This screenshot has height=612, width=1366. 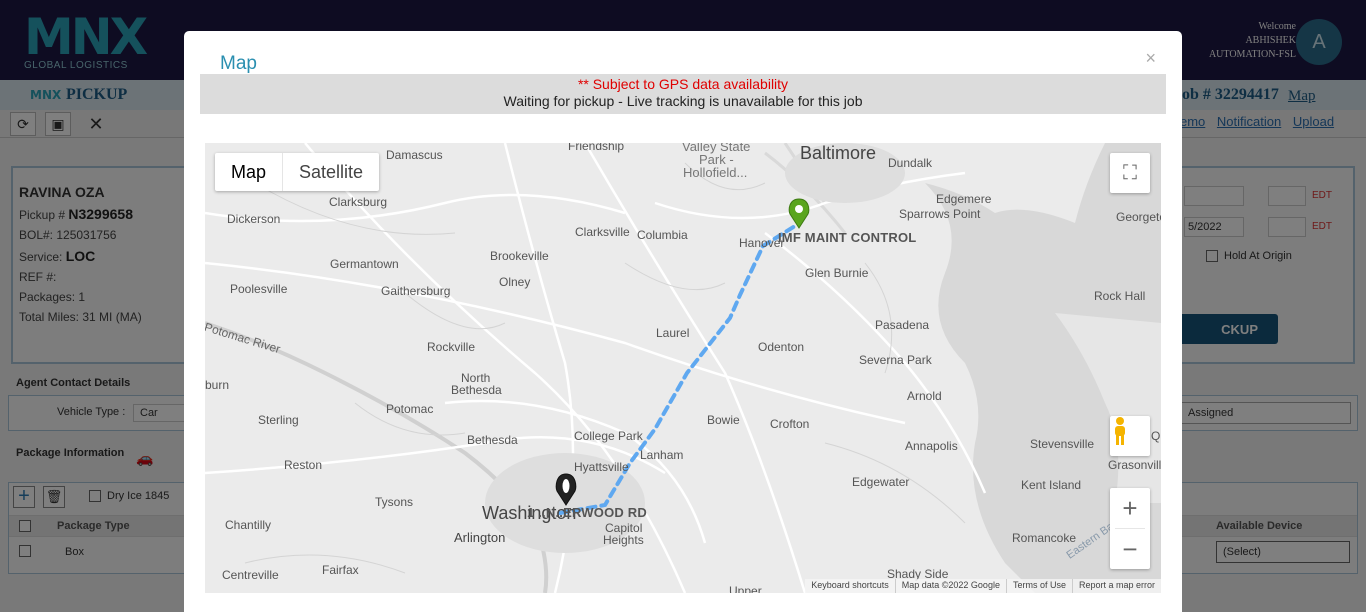 What do you see at coordinates (781, 347) in the screenshot?
I see `map-label-odenton: Odenton` at bounding box center [781, 347].